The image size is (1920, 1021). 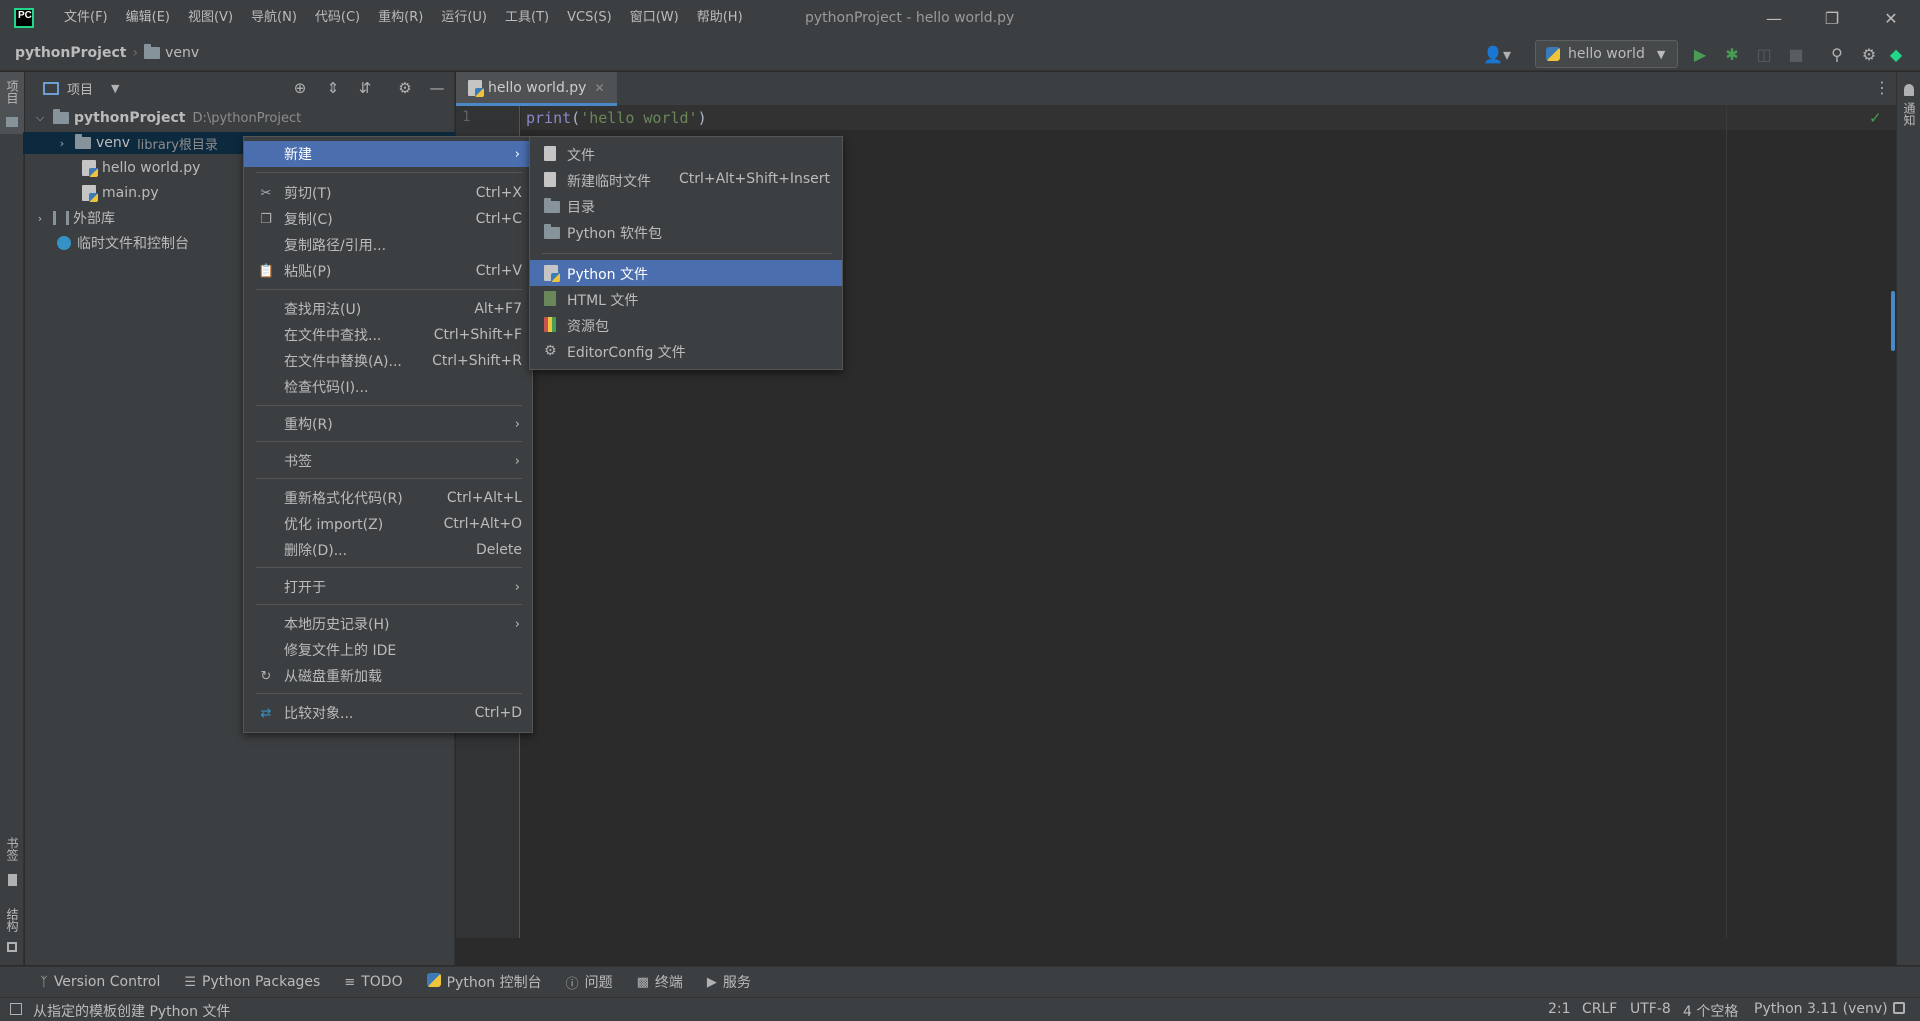 What do you see at coordinates (388, 550) in the screenshot?
I see `menu-item-delete: 删除(D)... Delete` at bounding box center [388, 550].